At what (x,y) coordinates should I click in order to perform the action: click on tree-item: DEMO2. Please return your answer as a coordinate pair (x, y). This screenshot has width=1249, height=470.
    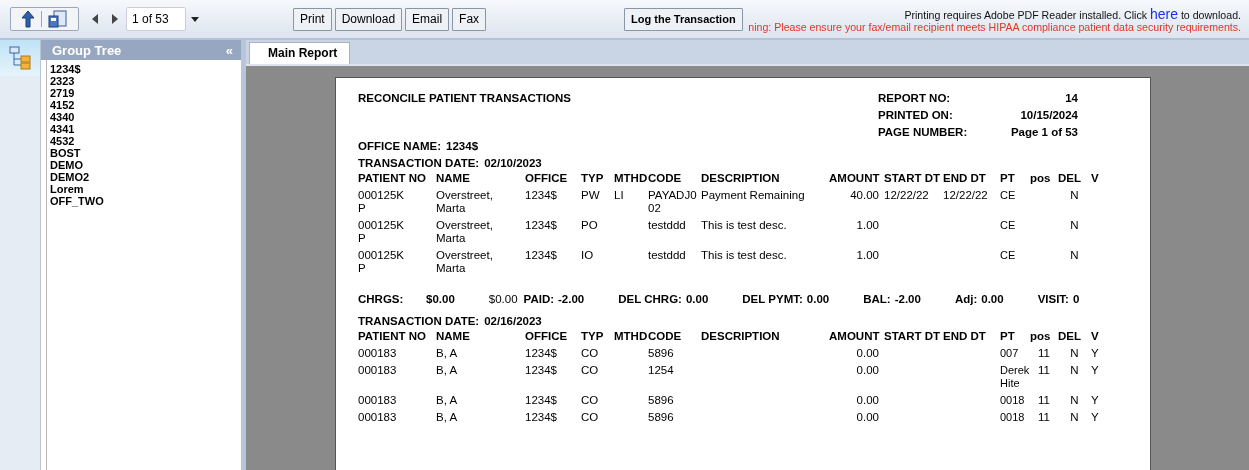
    Looking at the image, I should click on (145, 177).